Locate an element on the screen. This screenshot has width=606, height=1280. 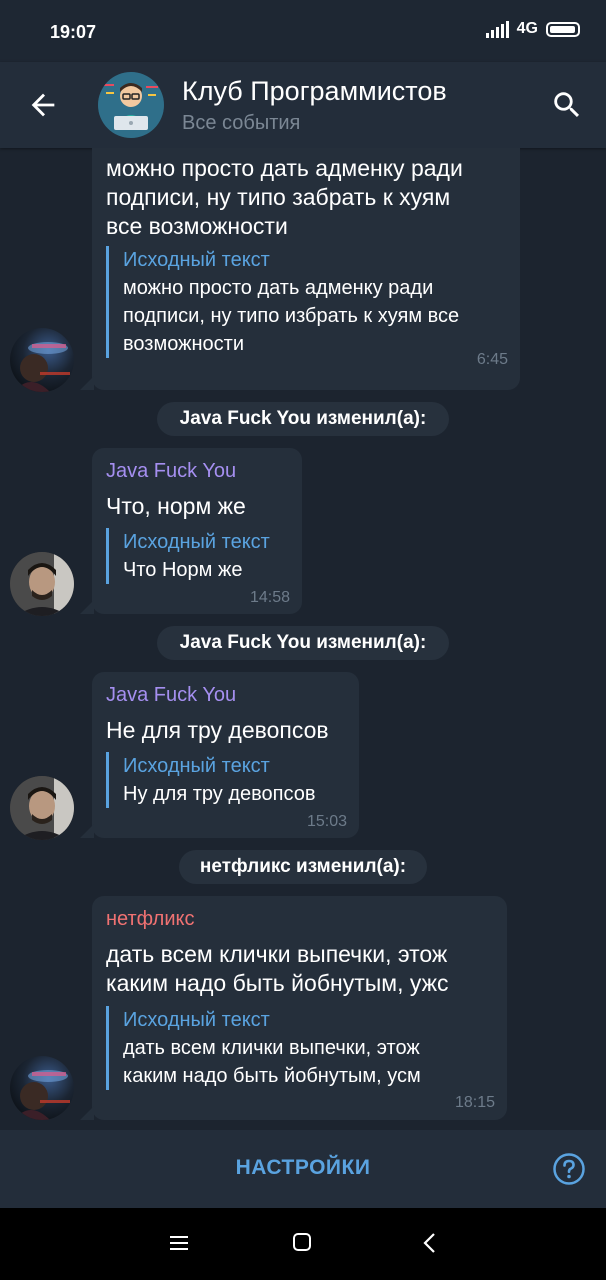
settings-button: НАСТРОЙКИ is located at coordinates (303, 1168).